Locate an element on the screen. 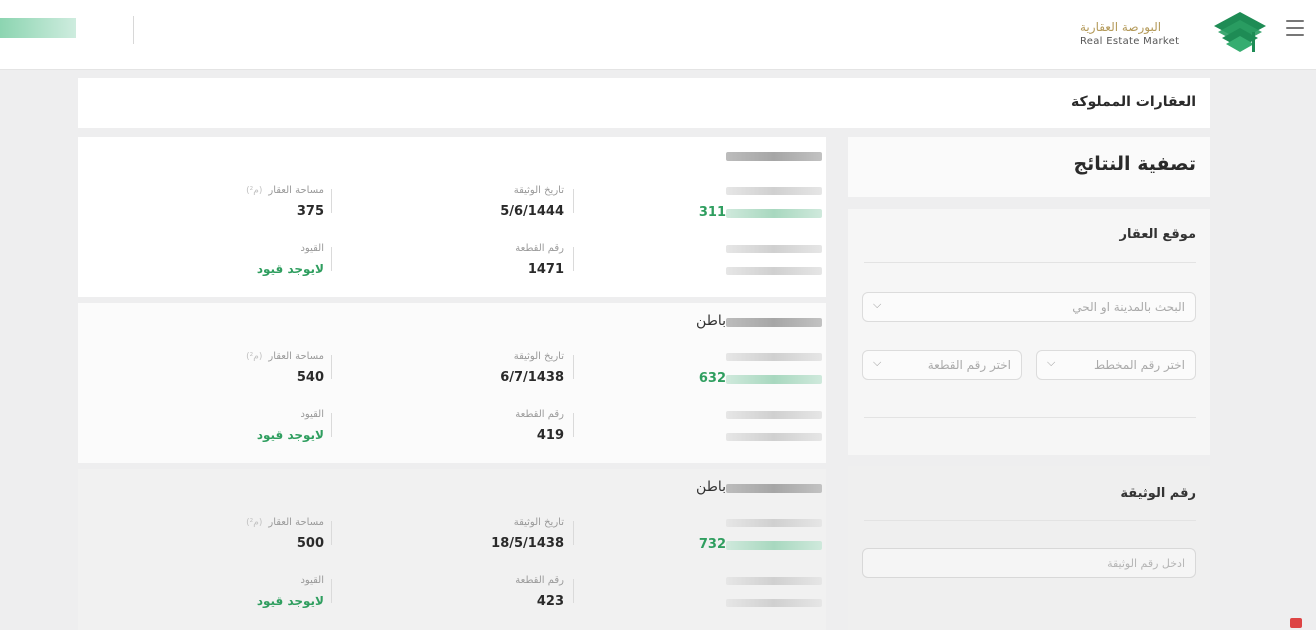  plan-number-select: اختر رقم المخطط ⌵ is located at coordinates (1116, 365).